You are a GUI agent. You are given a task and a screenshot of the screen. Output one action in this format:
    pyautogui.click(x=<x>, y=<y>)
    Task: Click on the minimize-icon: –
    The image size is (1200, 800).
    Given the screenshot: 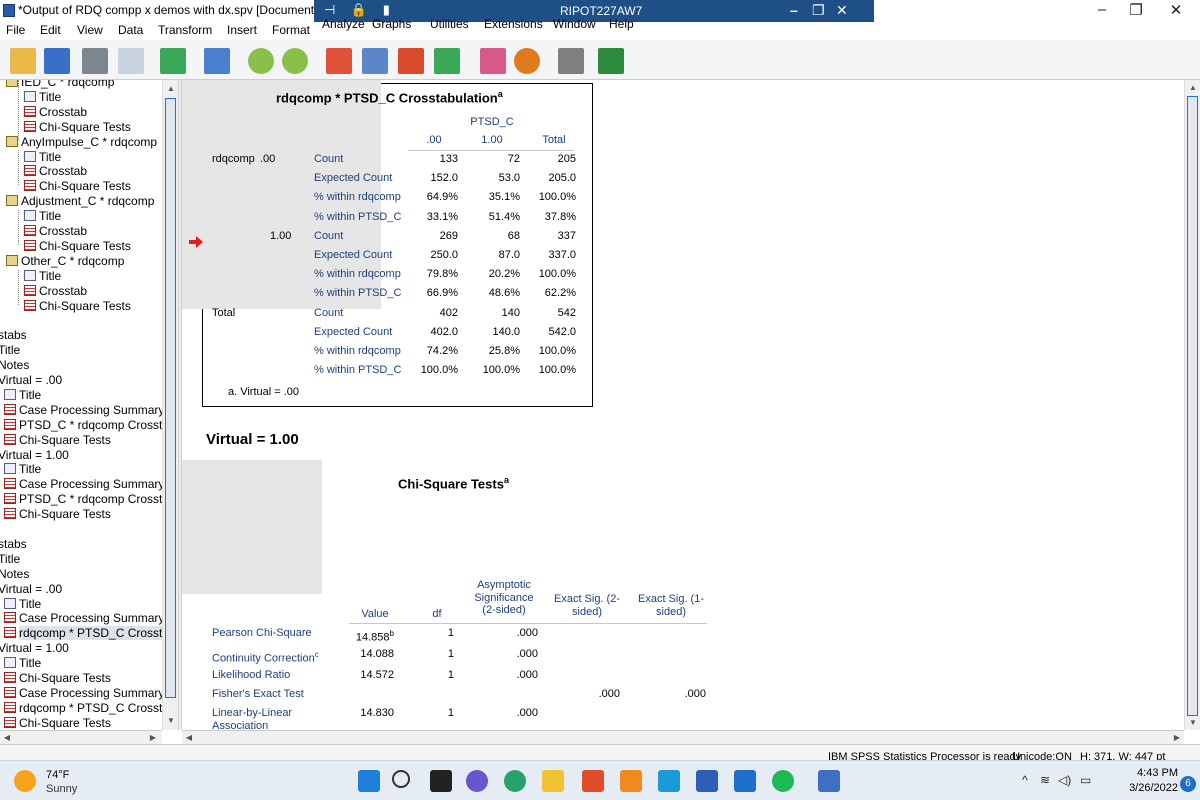 What is the action you would take?
    pyautogui.click(x=1102, y=9)
    